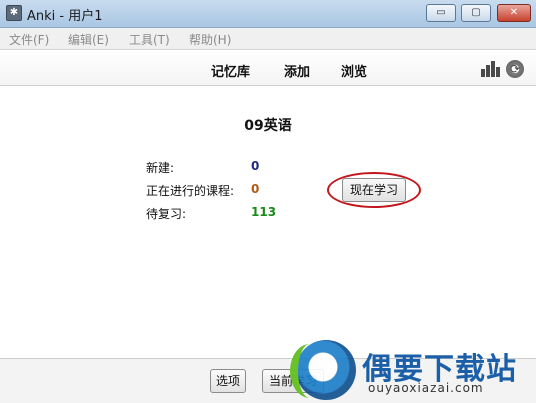  I want to click on toolbar: 记忆库 添加 浏览 ⟳, so click(268, 68).